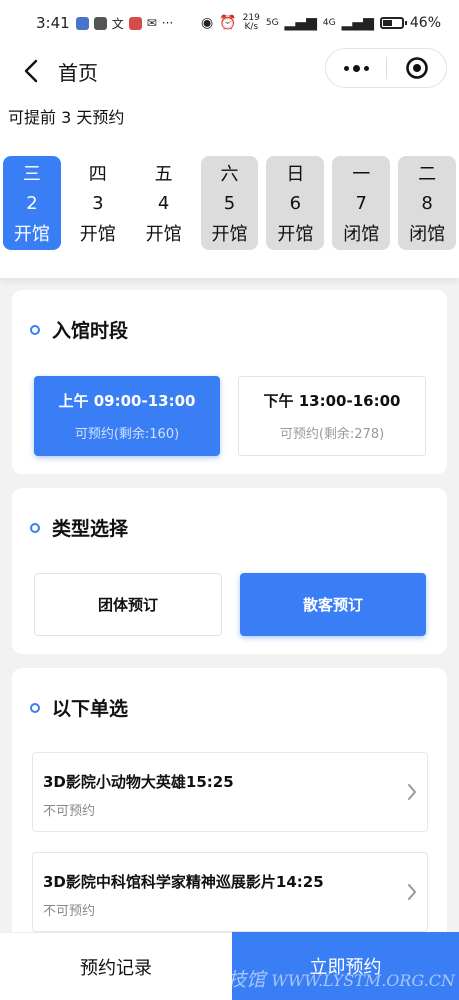  I want to click on date-day: 7, so click(361, 203).